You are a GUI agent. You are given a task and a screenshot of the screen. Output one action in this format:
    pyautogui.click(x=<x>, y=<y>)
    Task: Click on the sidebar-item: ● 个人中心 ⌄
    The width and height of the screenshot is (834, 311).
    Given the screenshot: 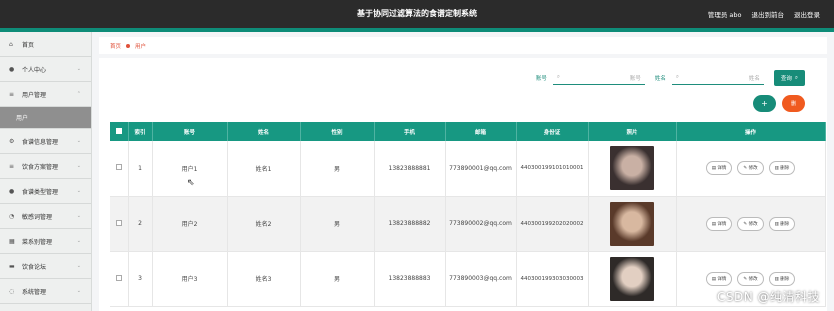 What is the action you would take?
    pyautogui.click(x=45, y=69)
    